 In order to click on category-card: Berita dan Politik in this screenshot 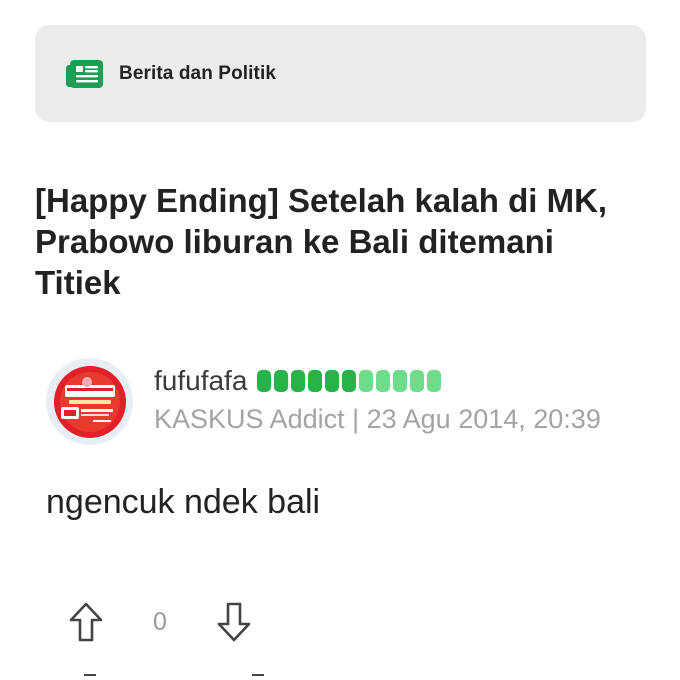, I will do `click(340, 73)`.